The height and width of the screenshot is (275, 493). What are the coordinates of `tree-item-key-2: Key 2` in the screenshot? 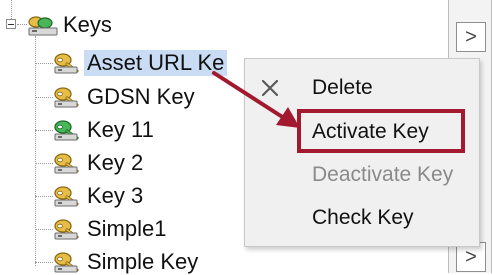 It's located at (100, 162).